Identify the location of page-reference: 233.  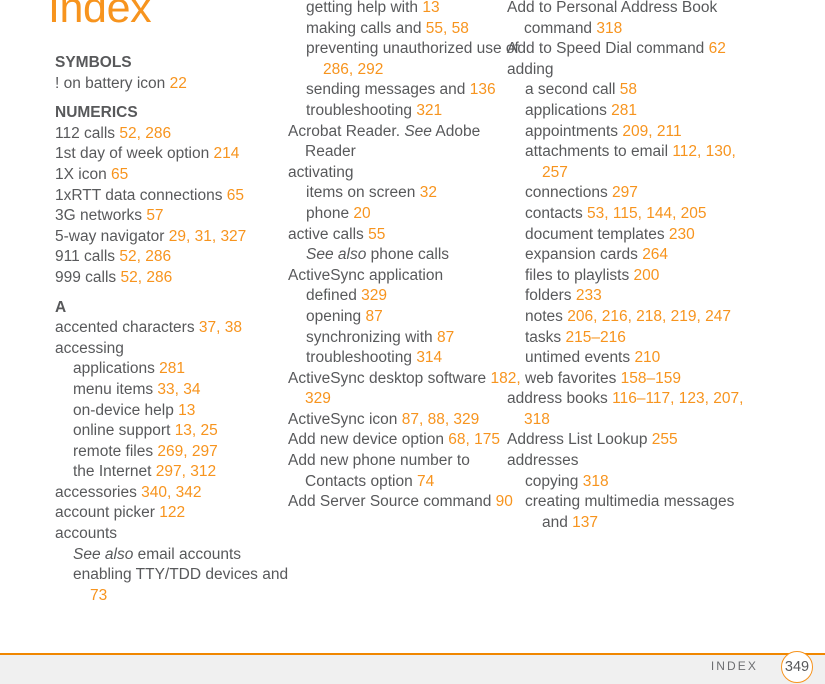
(589, 295).